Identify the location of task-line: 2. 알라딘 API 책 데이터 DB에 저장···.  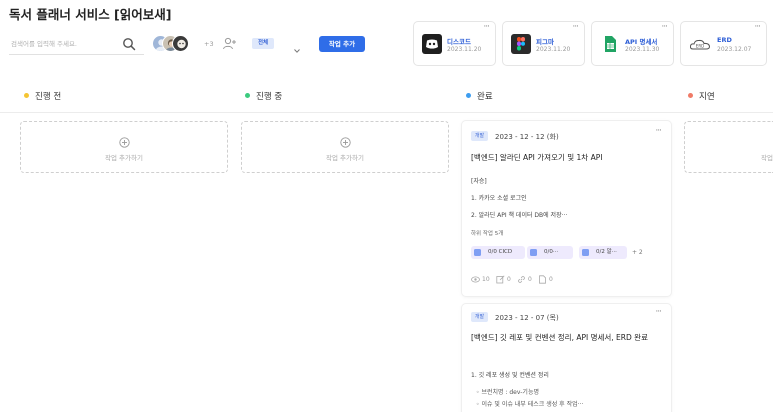
(519, 215).